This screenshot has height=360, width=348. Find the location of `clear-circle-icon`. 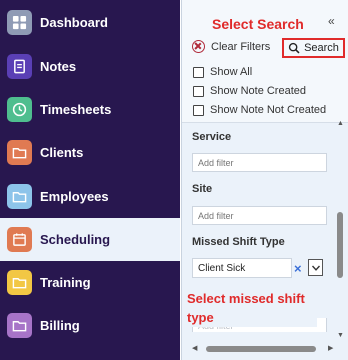

clear-circle-icon is located at coordinates (198, 46).